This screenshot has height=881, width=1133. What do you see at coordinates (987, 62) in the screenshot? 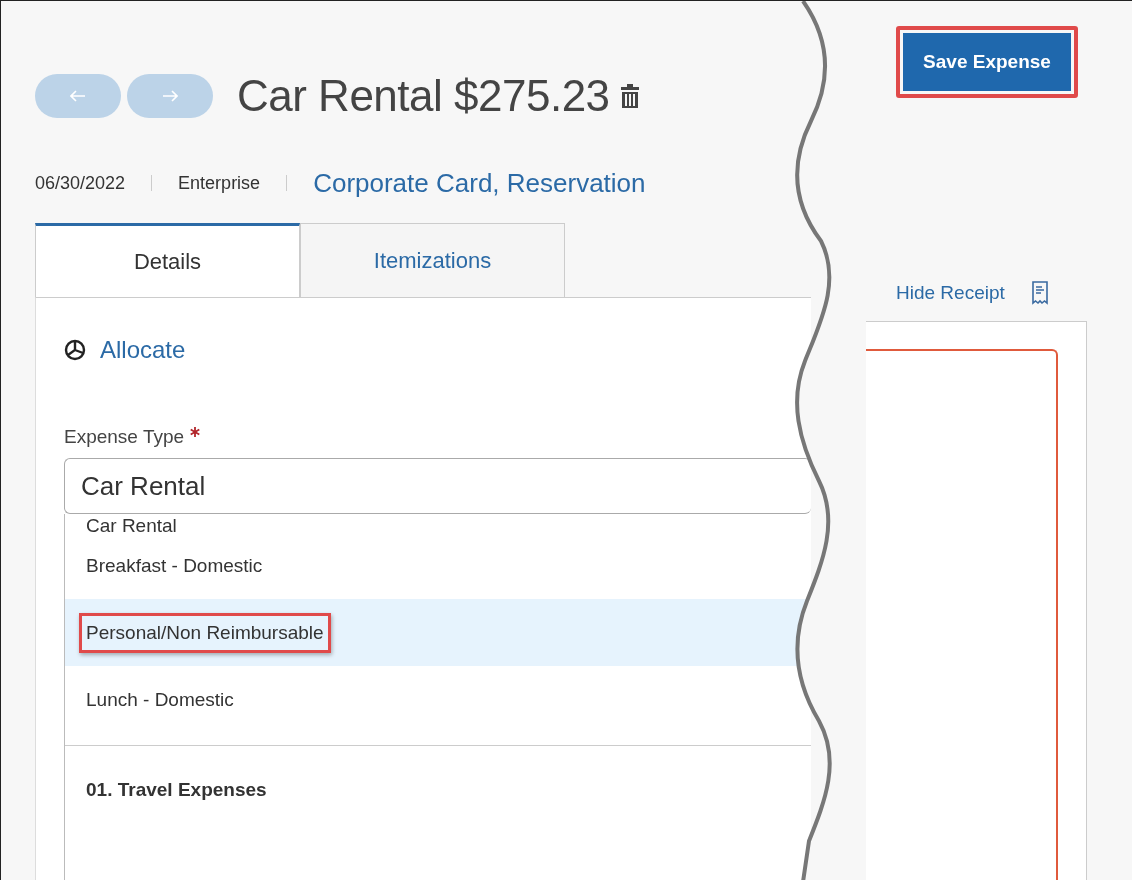
I see `save-expense-button: Save Expense` at bounding box center [987, 62].